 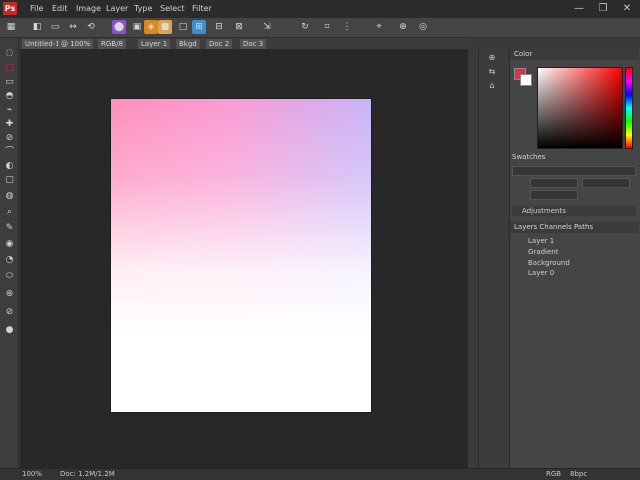 I want to click on healing-tool-icon: ⊘, so click(x=9, y=138).